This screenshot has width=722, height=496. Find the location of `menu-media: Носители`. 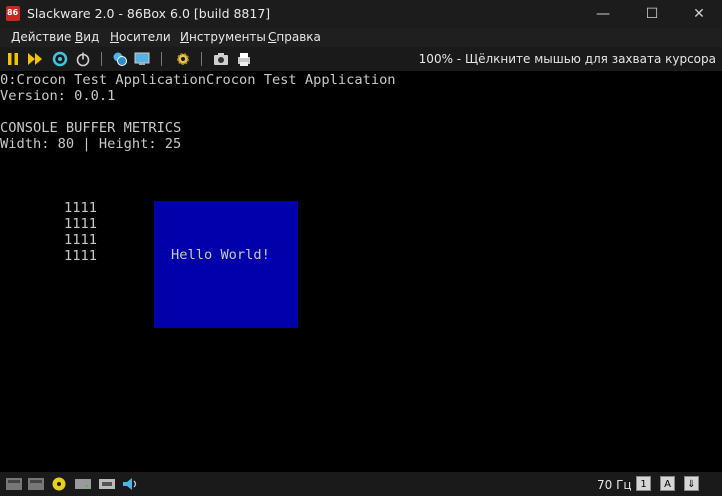

menu-media: Носители is located at coordinates (140, 37).